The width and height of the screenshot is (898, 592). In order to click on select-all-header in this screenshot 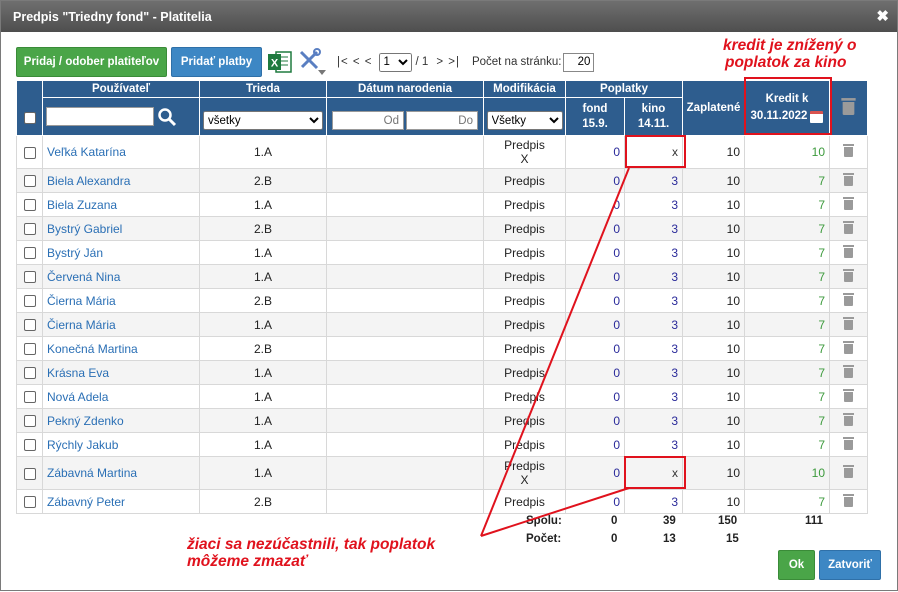, I will do `click(29, 108)`.